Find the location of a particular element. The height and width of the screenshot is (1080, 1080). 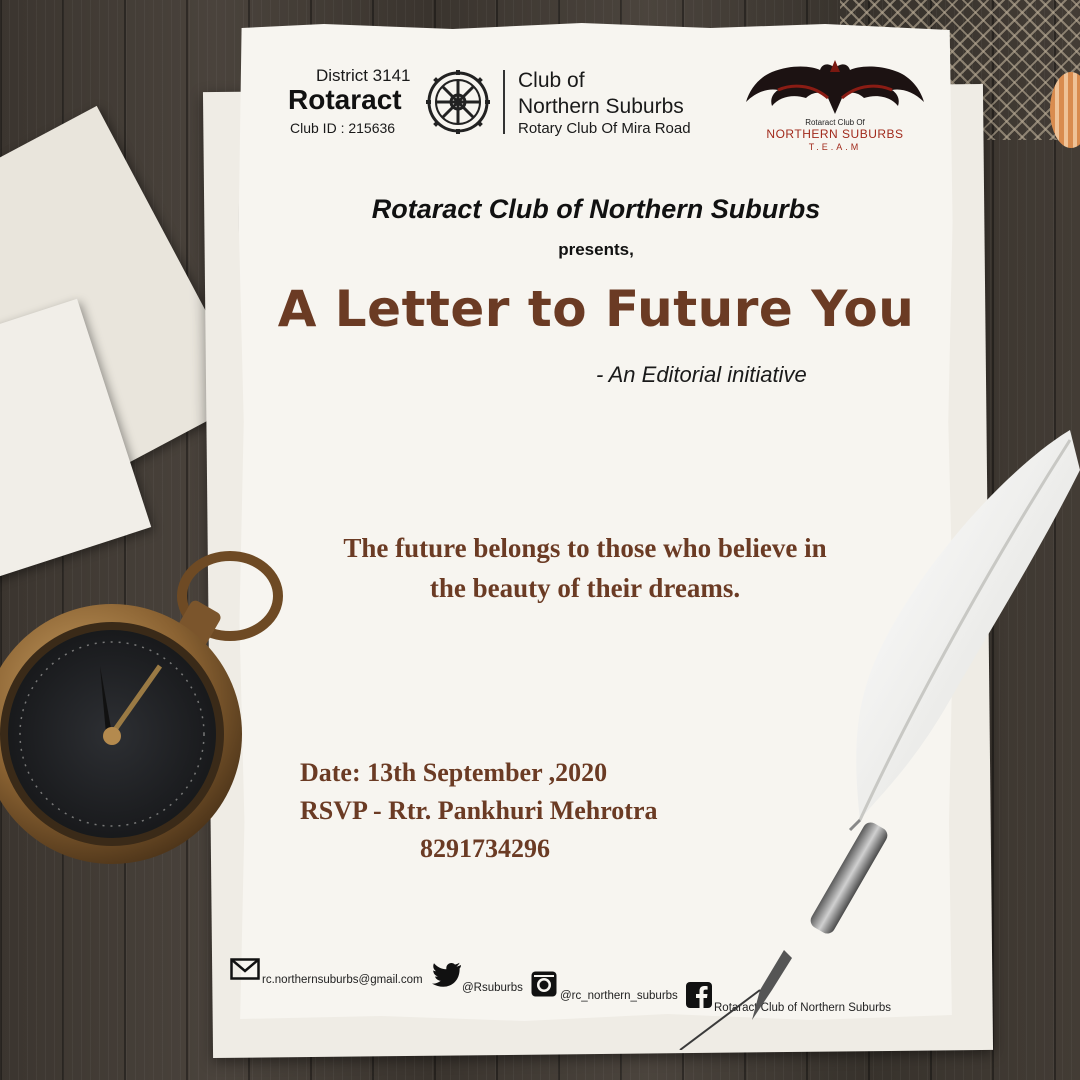

mail-icon is located at coordinates (245, 969).